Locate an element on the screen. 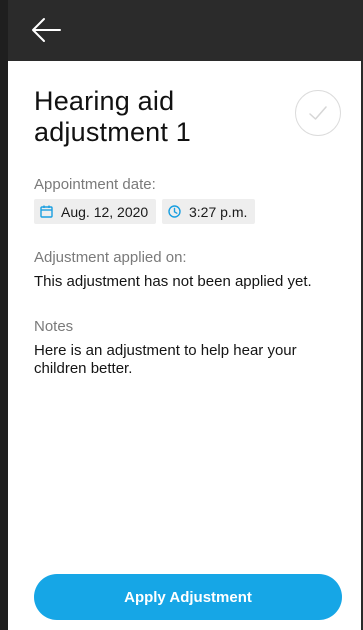 The image size is (363, 630). apply-adjustment-button: Apply Adjustment is located at coordinates (188, 597).